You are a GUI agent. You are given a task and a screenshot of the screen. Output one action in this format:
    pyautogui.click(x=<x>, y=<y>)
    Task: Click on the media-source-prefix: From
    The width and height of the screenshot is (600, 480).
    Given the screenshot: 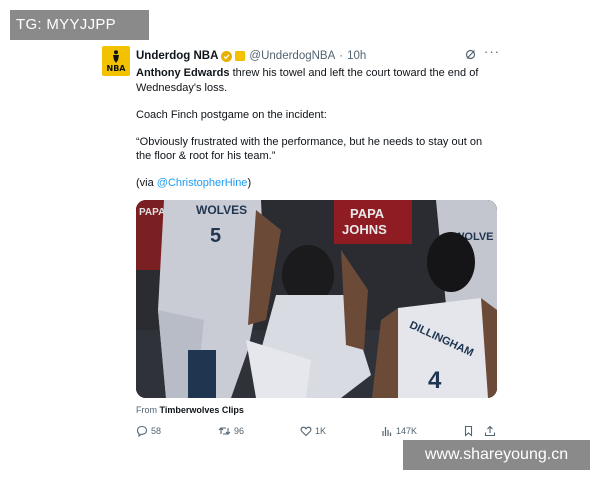 What is the action you would take?
    pyautogui.click(x=148, y=410)
    